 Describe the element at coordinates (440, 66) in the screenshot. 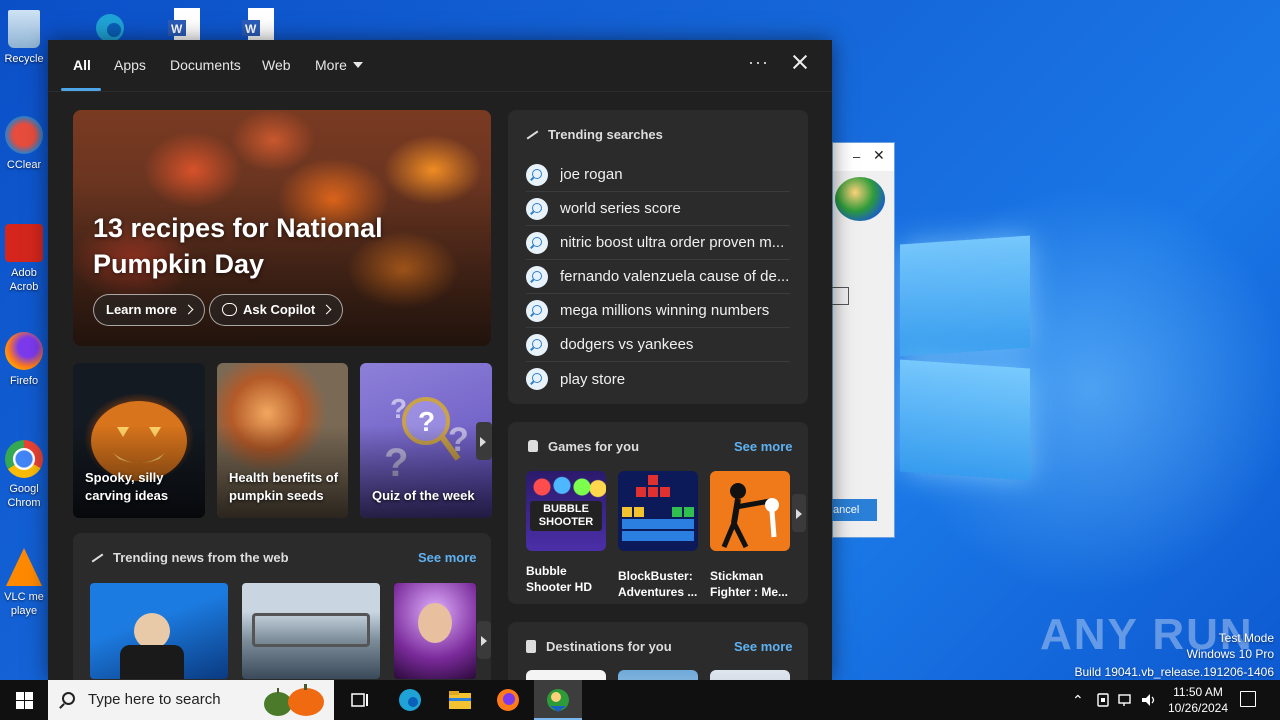

I see `search-tabs: All Apps Documents Web More ···` at that location.